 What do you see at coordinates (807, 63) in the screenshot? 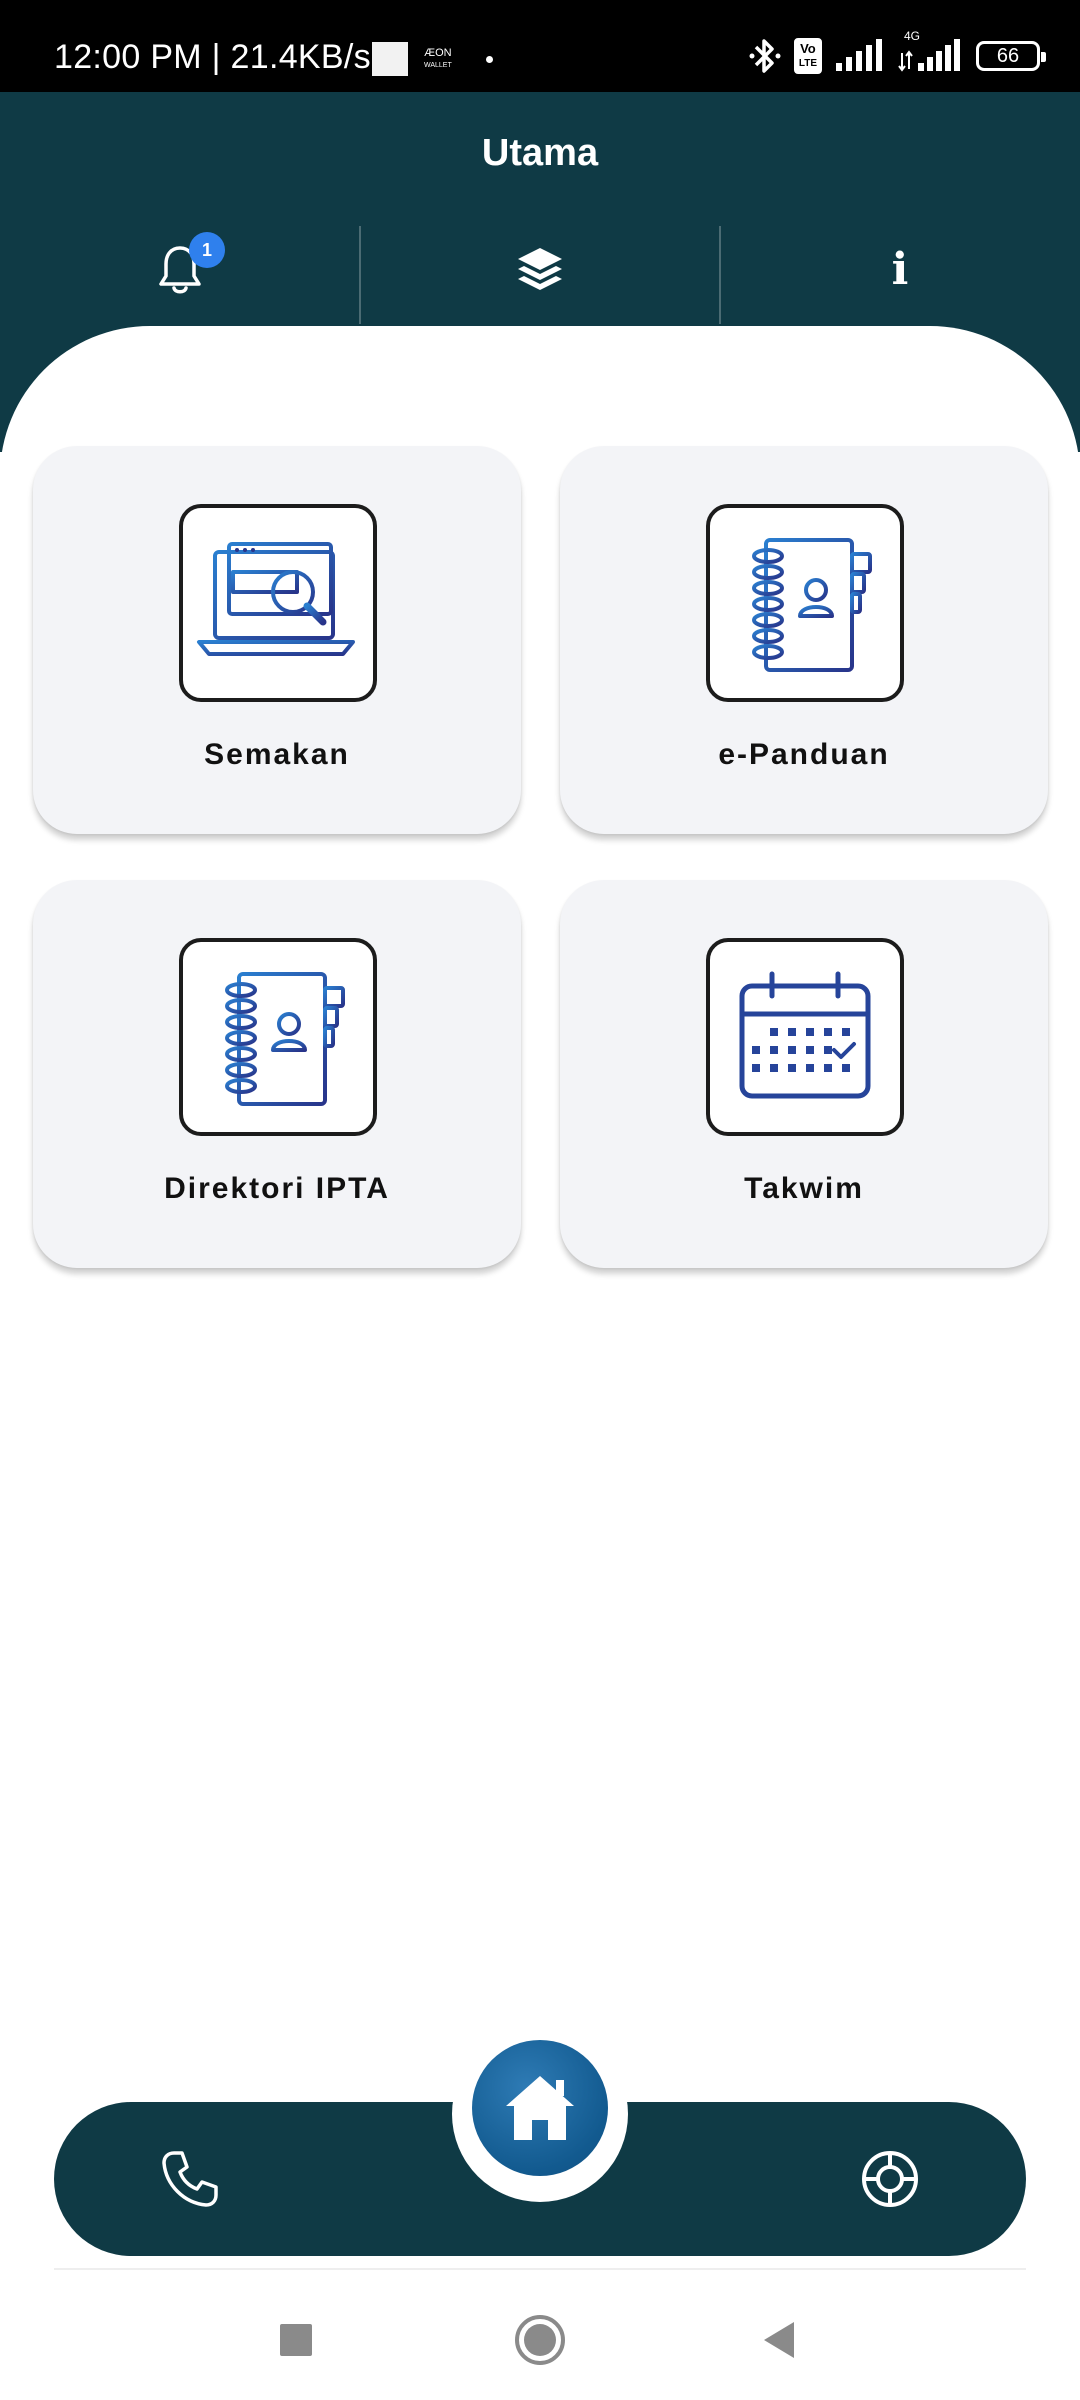
I see `volte-line2: LTE` at bounding box center [807, 63].